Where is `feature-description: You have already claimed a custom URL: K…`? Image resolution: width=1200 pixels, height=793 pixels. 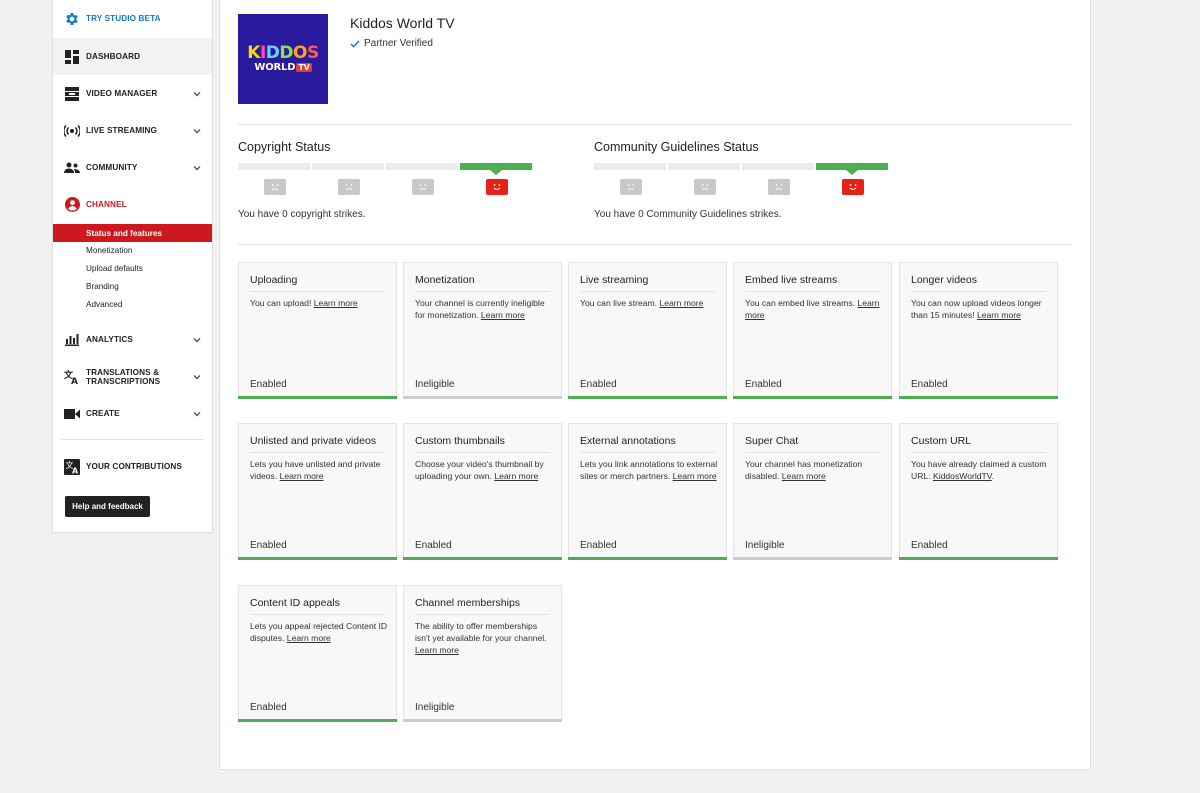
feature-description: You have already claimed a custom URL: K… is located at coordinates (980, 470).